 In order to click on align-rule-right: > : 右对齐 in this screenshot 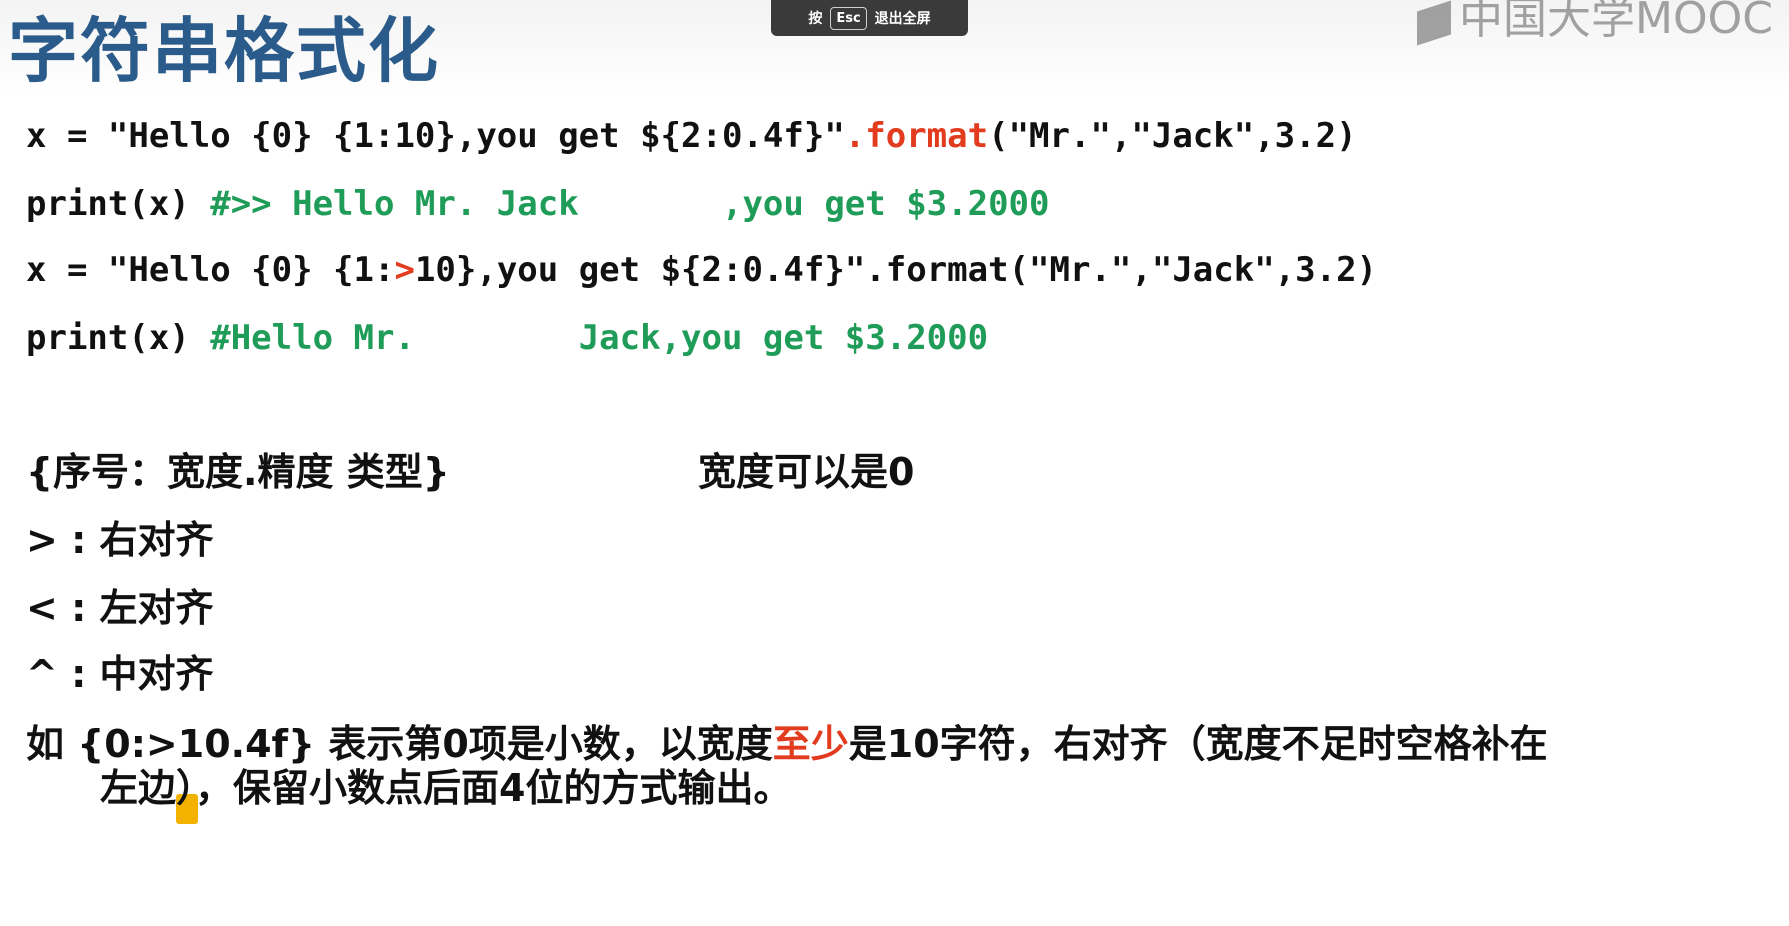, I will do `click(120, 540)`.